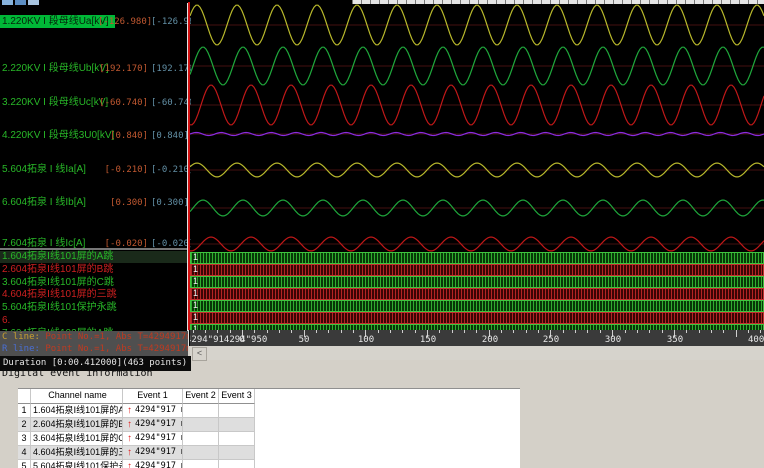 This screenshot has width=764, height=468. I want to click on analog-channel-row: 2.220KV I 段母线Ub[kV][192.170][192.170], so click(95, 68).